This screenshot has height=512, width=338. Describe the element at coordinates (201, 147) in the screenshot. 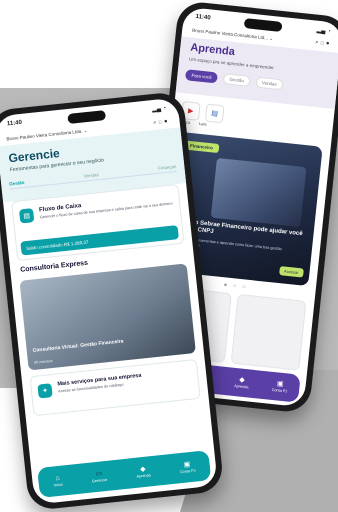

I see `category-tag: Financeiro` at that location.